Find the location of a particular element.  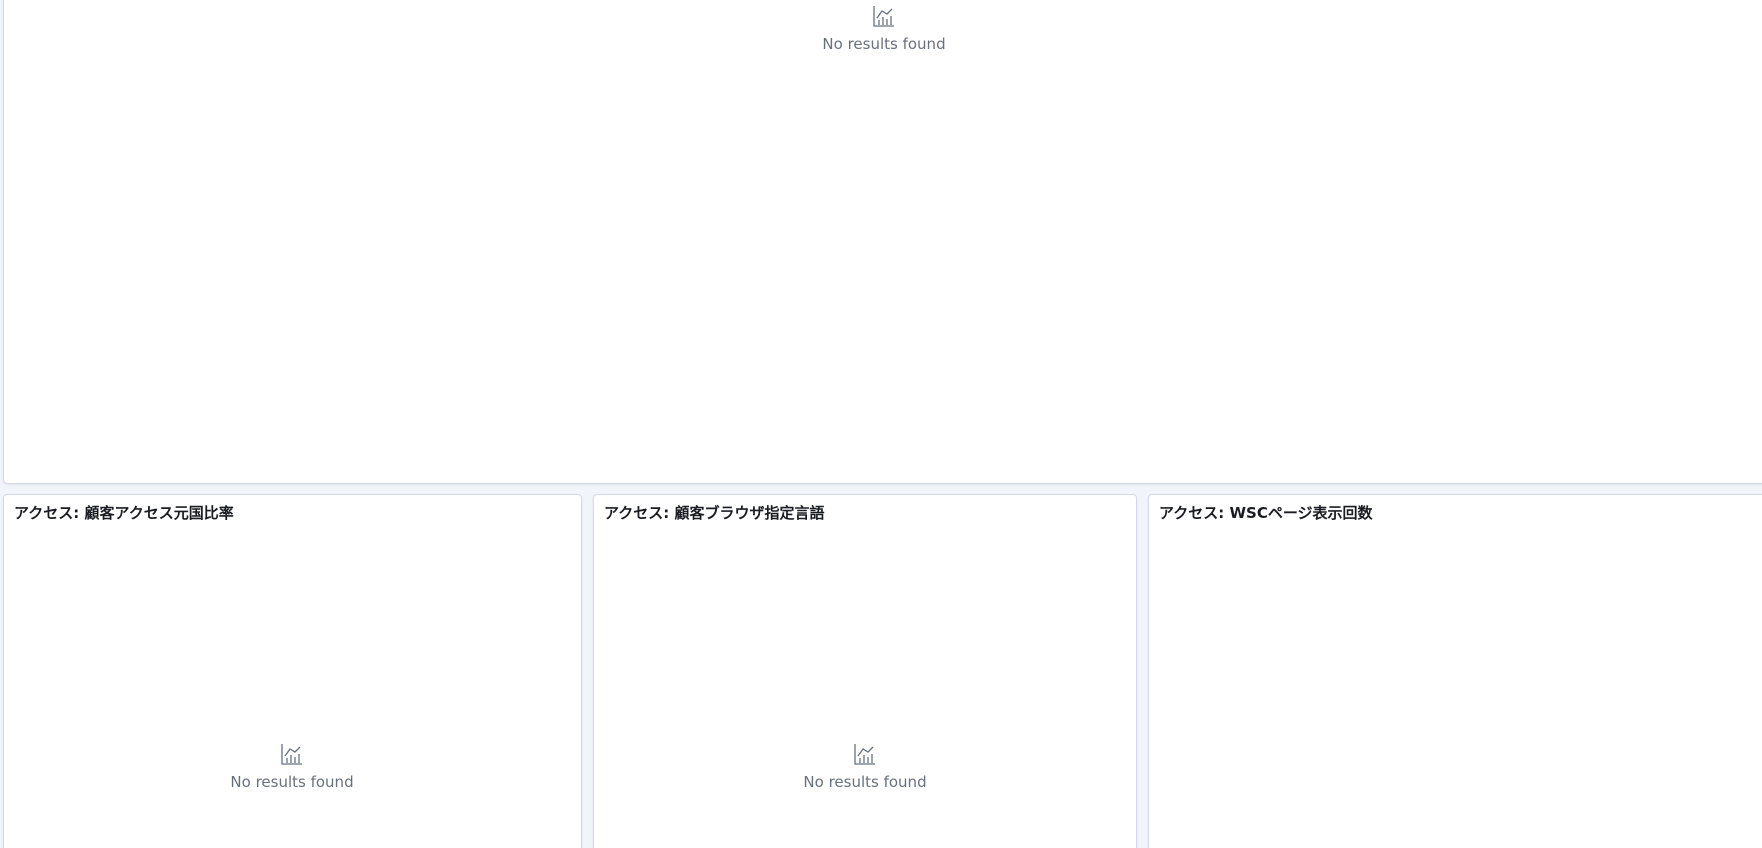

panel-title: アクセス: 顧客アクセス元国比率 is located at coordinates (124, 513).